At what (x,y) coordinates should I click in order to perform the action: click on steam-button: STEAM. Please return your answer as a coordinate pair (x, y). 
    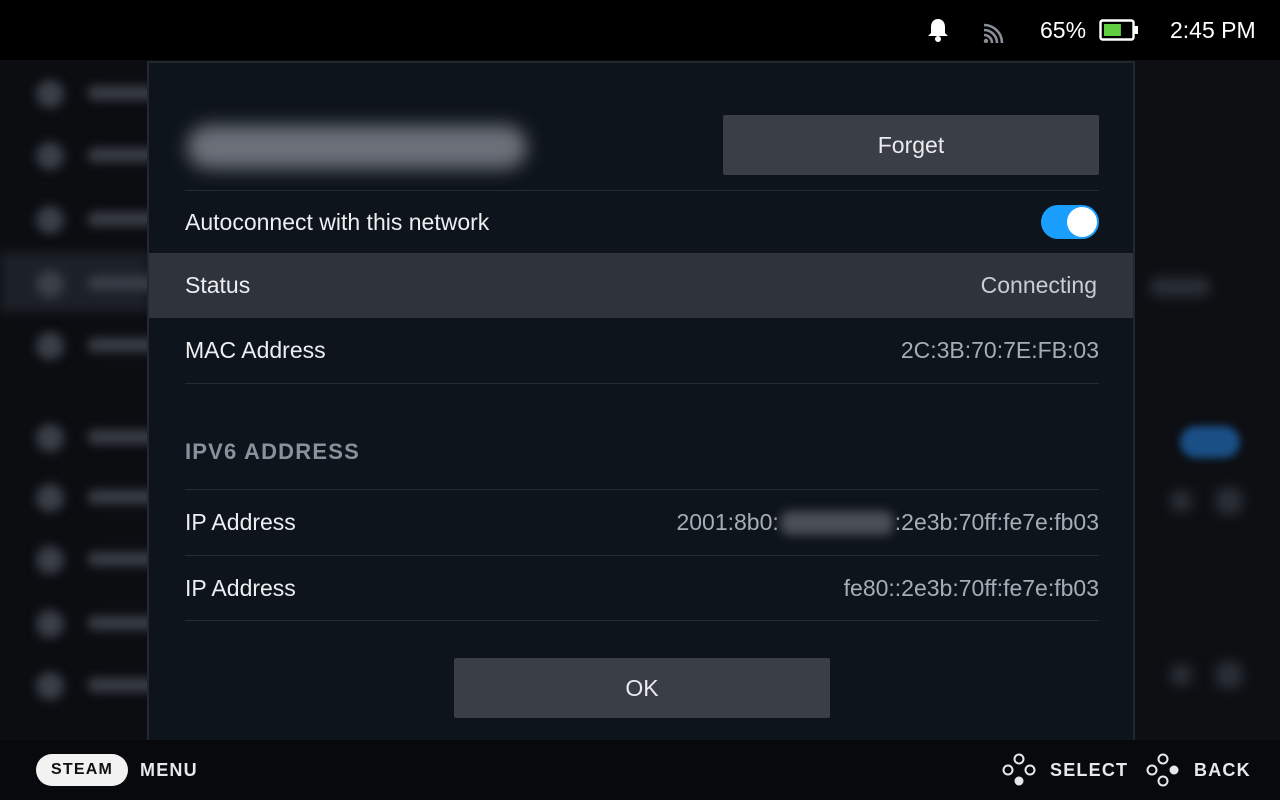
    Looking at the image, I should click on (82, 770).